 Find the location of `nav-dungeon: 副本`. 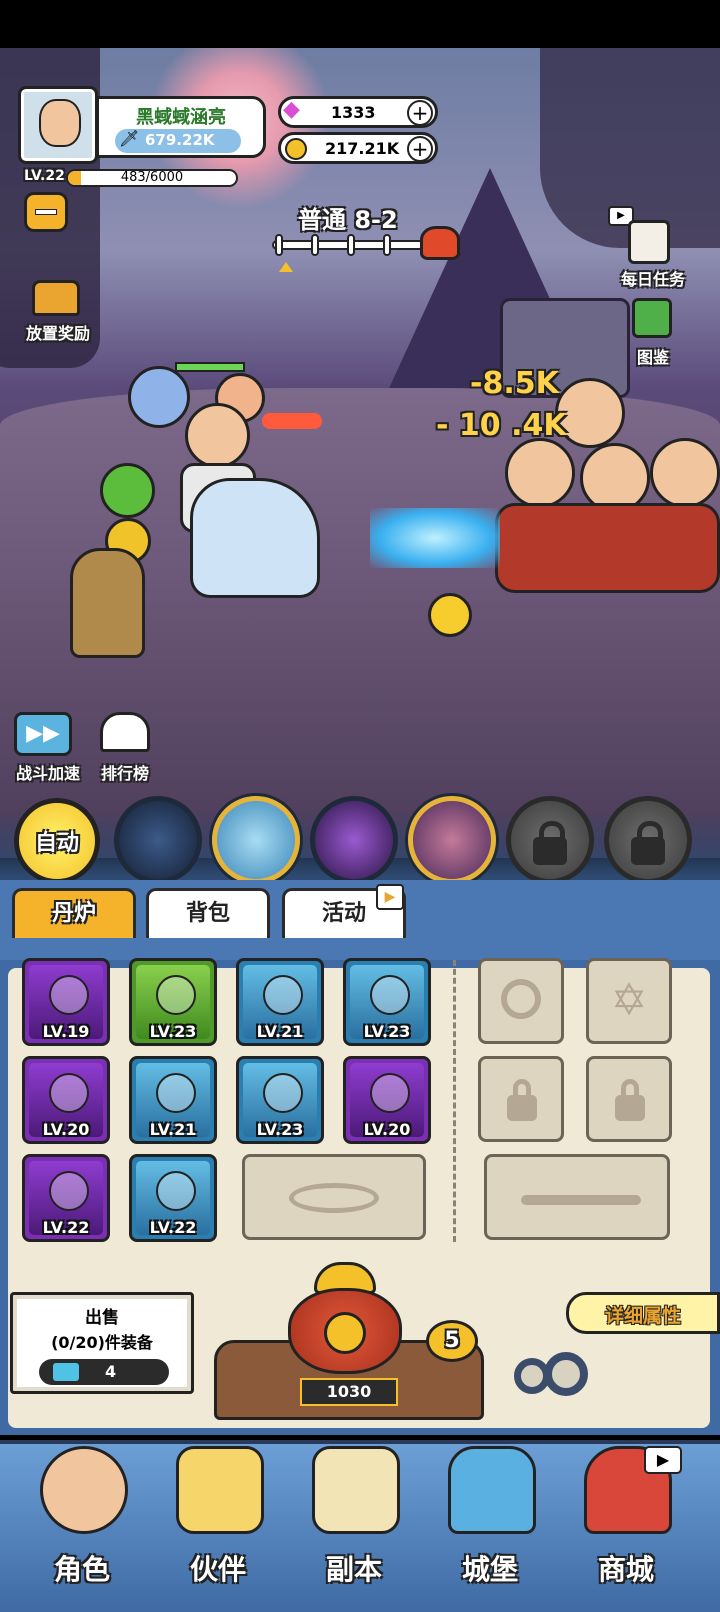

nav-dungeon: 副本 is located at coordinates (354, 1518).